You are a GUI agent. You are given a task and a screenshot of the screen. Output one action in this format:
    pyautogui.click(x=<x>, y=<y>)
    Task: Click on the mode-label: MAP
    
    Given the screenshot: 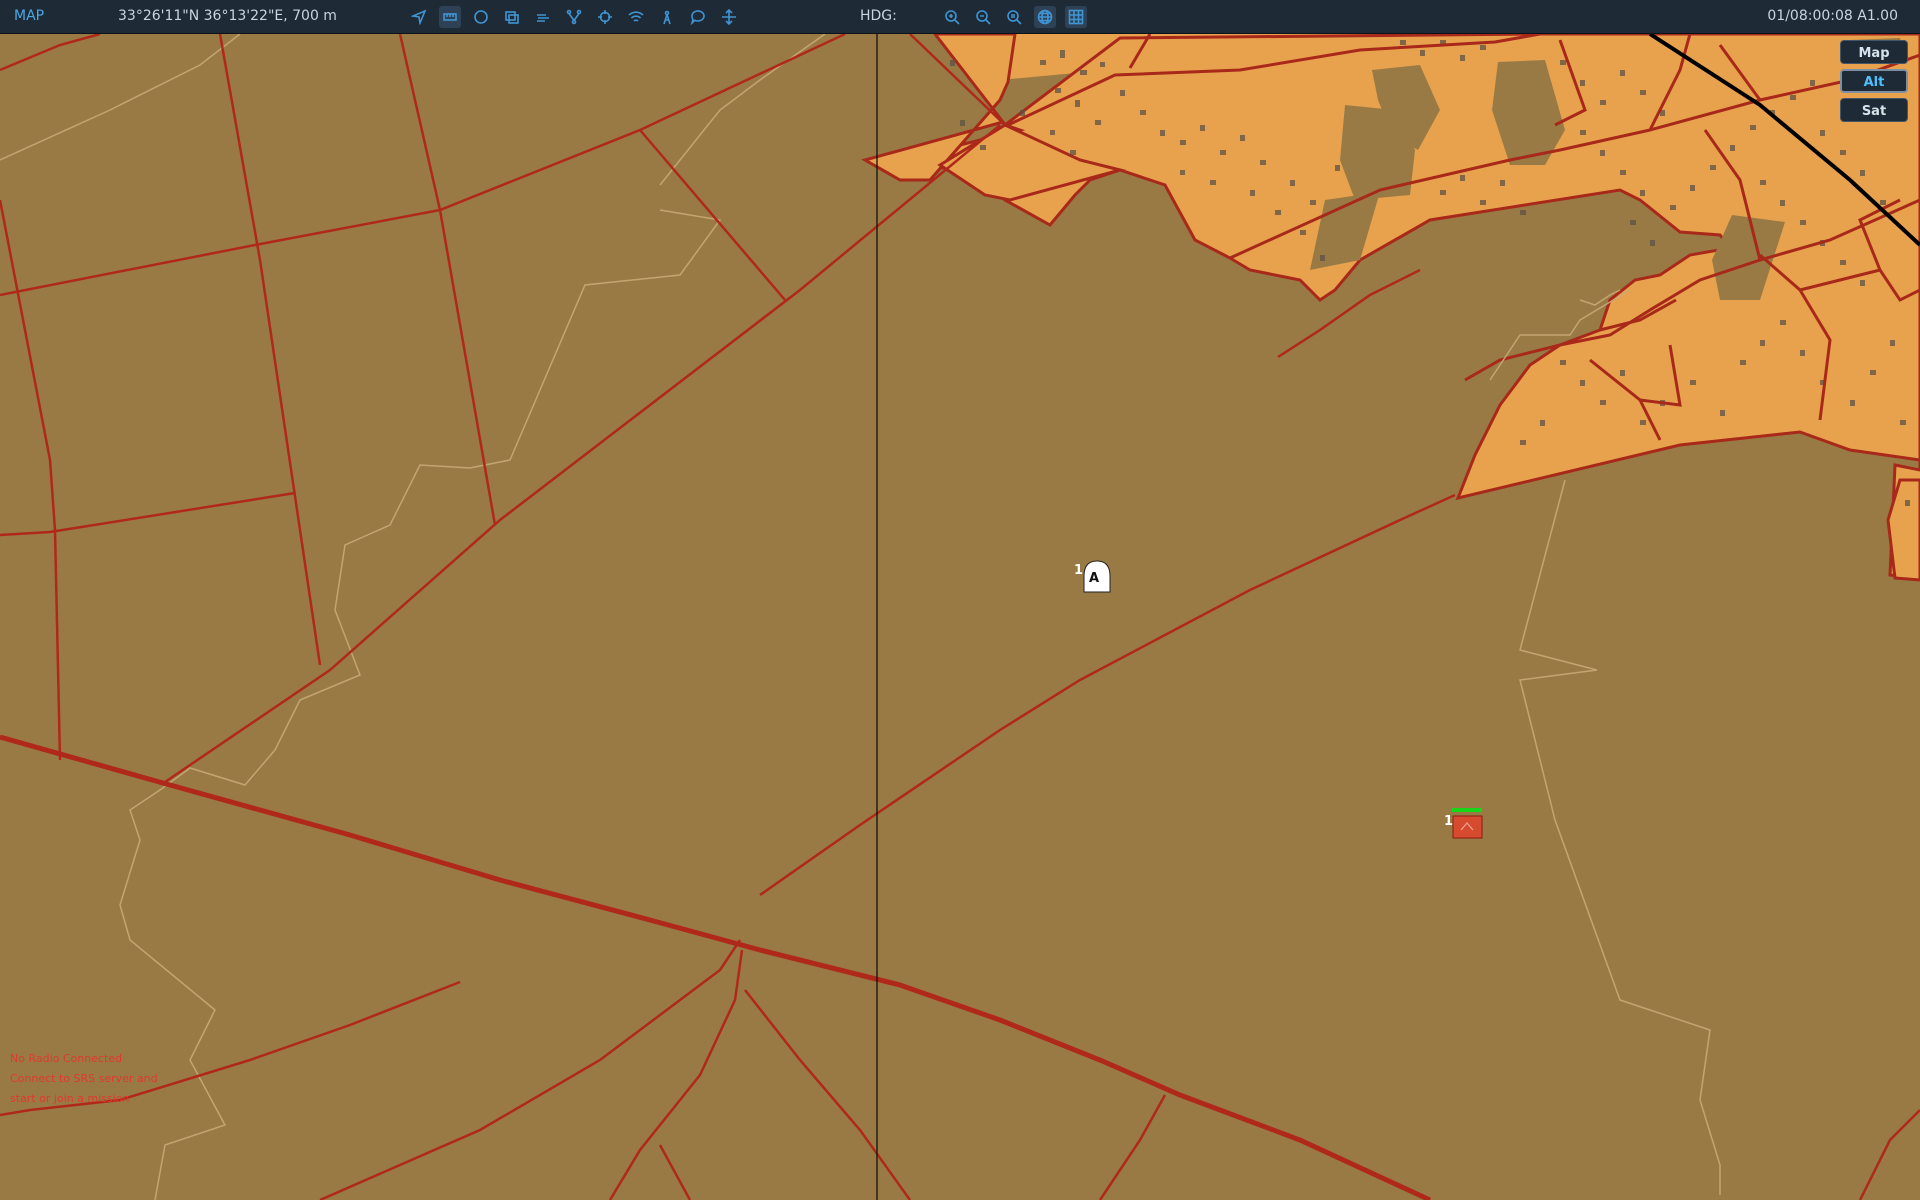 What is the action you would take?
    pyautogui.click(x=29, y=16)
    